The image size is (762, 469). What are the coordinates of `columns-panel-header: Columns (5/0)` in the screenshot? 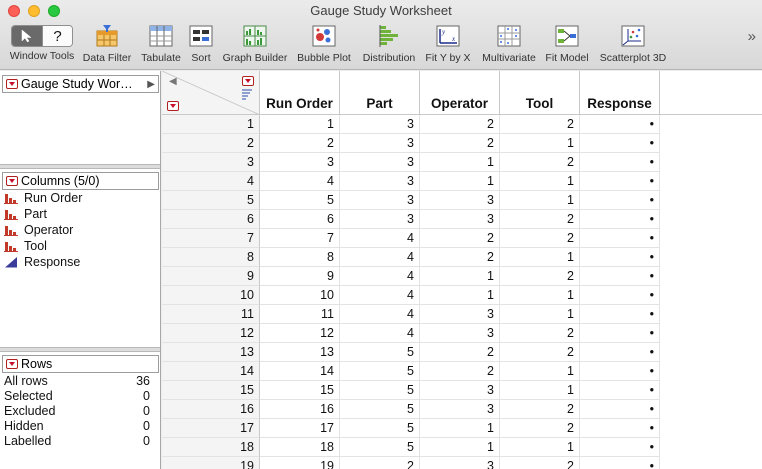 It's located at (80, 181).